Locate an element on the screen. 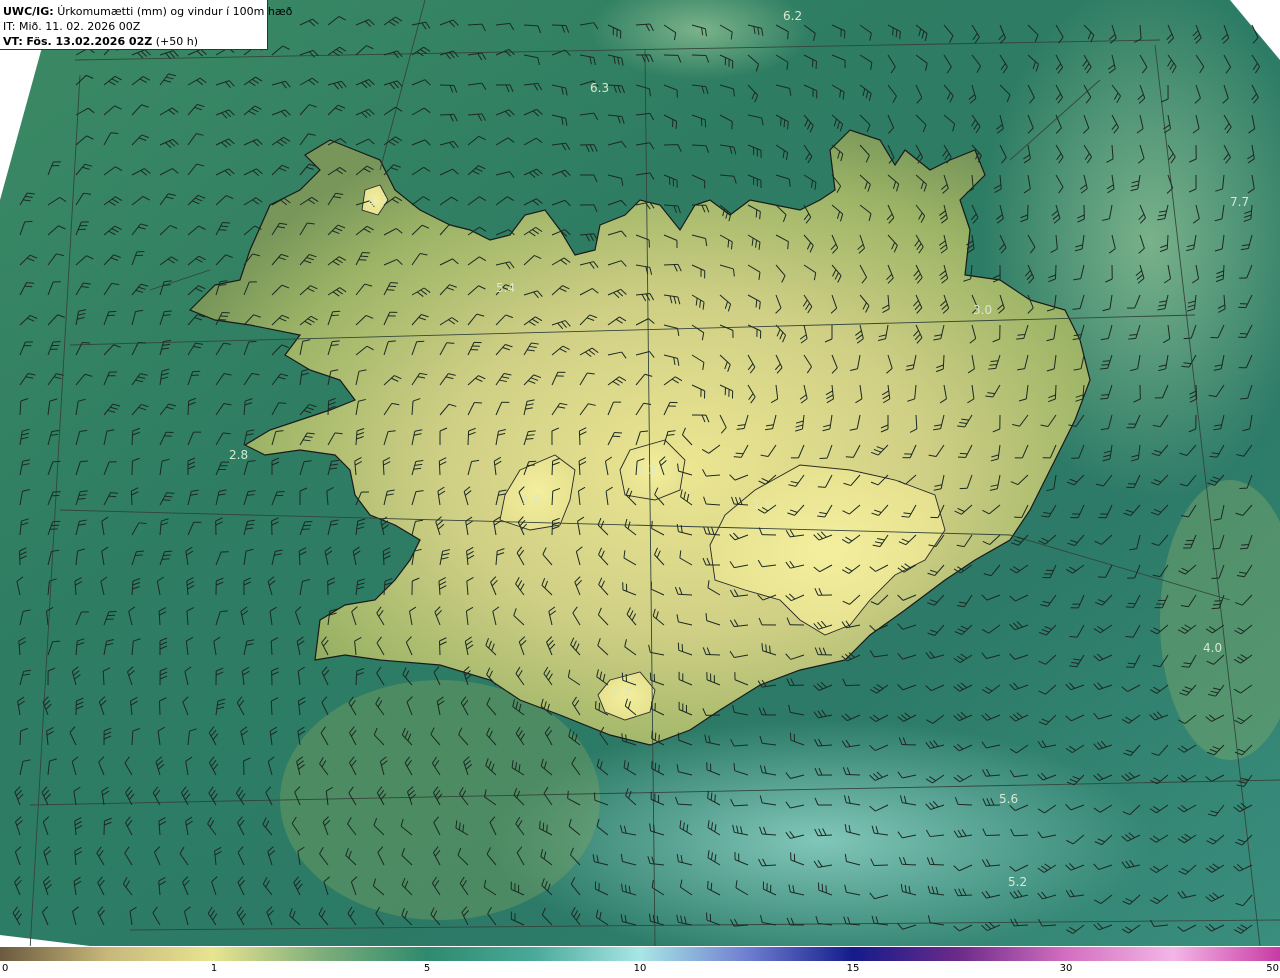 This screenshot has height=978, width=1280. colorbar-tick: 30 is located at coordinates (1066, 968).